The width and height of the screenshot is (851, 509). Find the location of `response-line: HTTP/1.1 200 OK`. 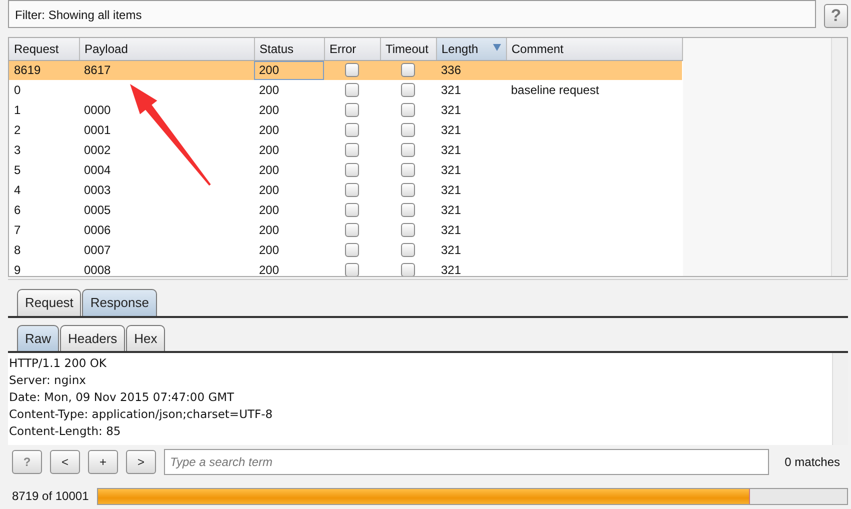

response-line: HTTP/1.1 200 OK is located at coordinates (58, 363).